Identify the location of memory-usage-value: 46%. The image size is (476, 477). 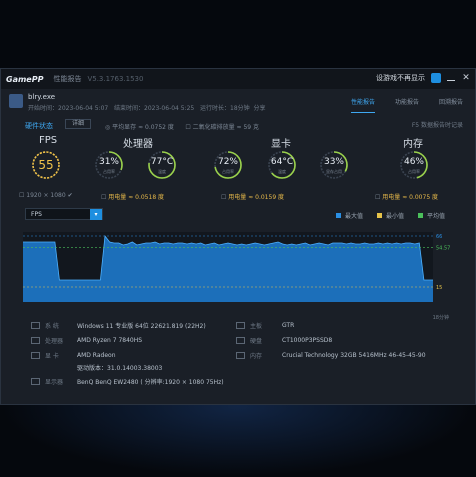
(413, 162).